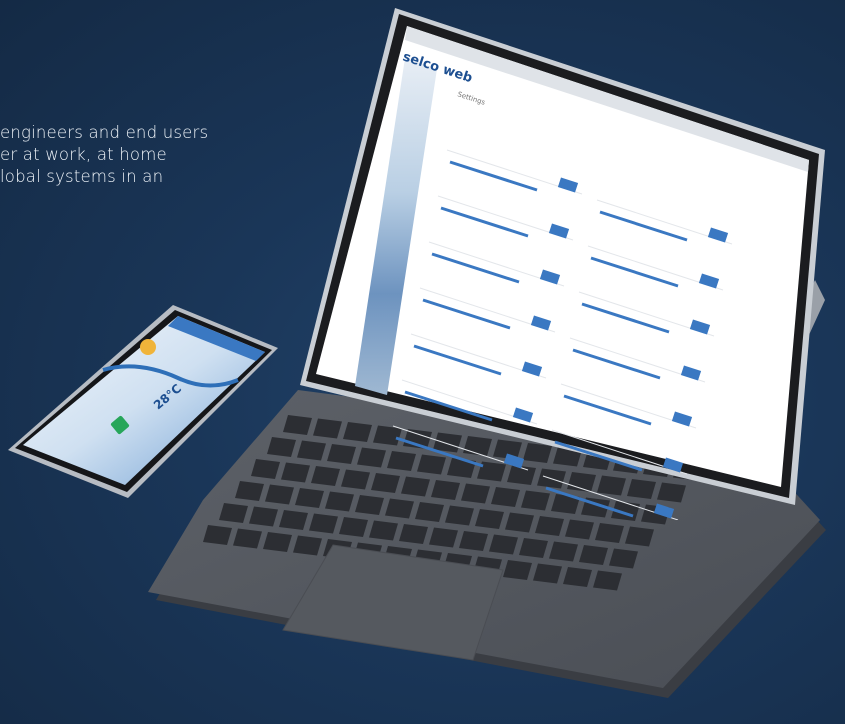  What do you see at coordinates (83, 154) in the screenshot?
I see `copy-line-2: er at work, at home` at bounding box center [83, 154].